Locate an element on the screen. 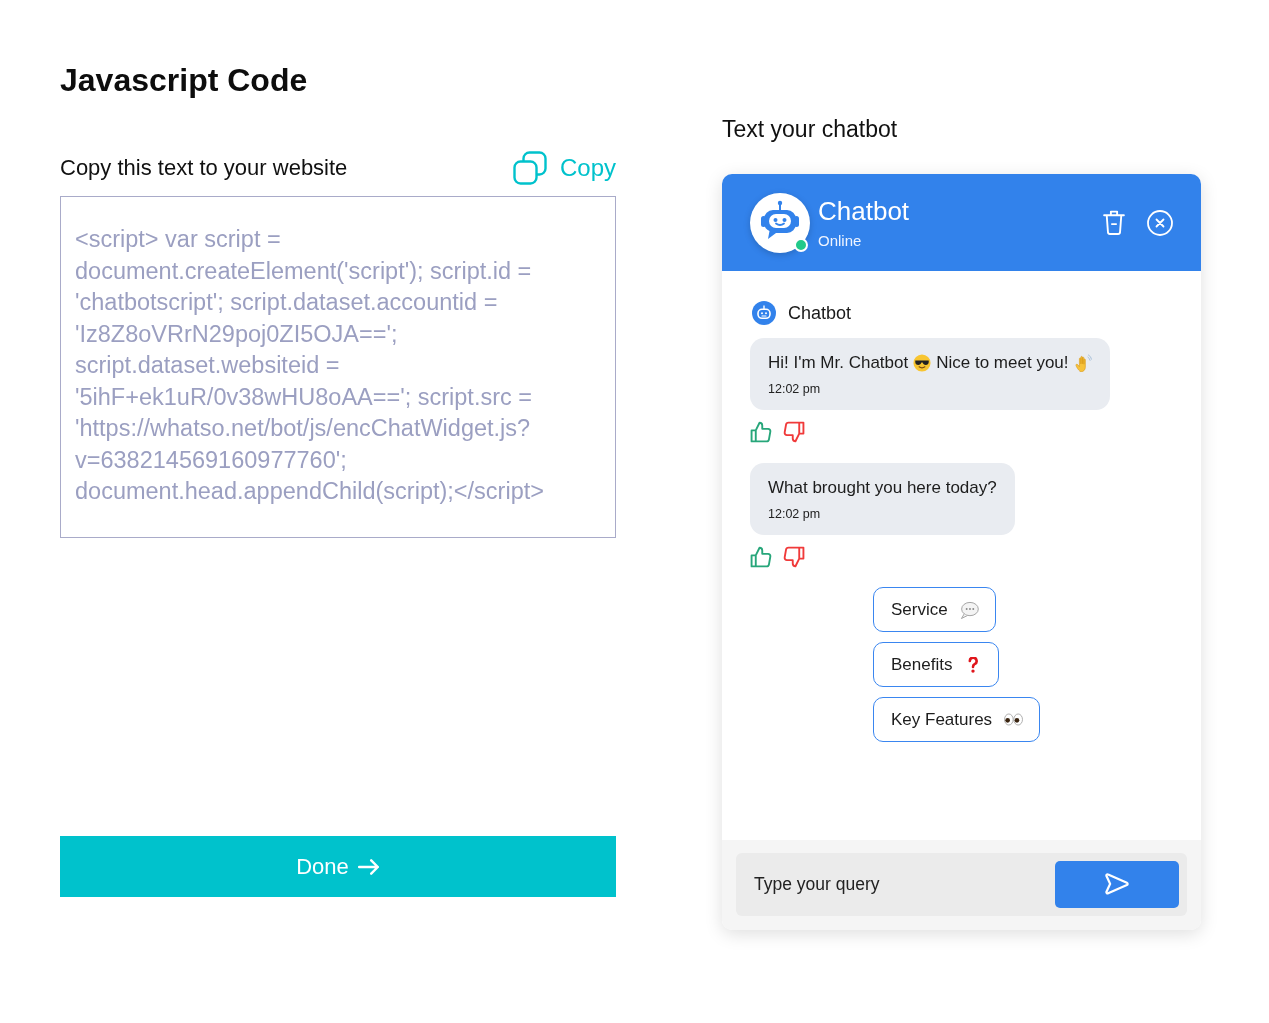 Image resolution: width=1269 pixels, height=1023 pixels. send-icon is located at coordinates (1117, 884).